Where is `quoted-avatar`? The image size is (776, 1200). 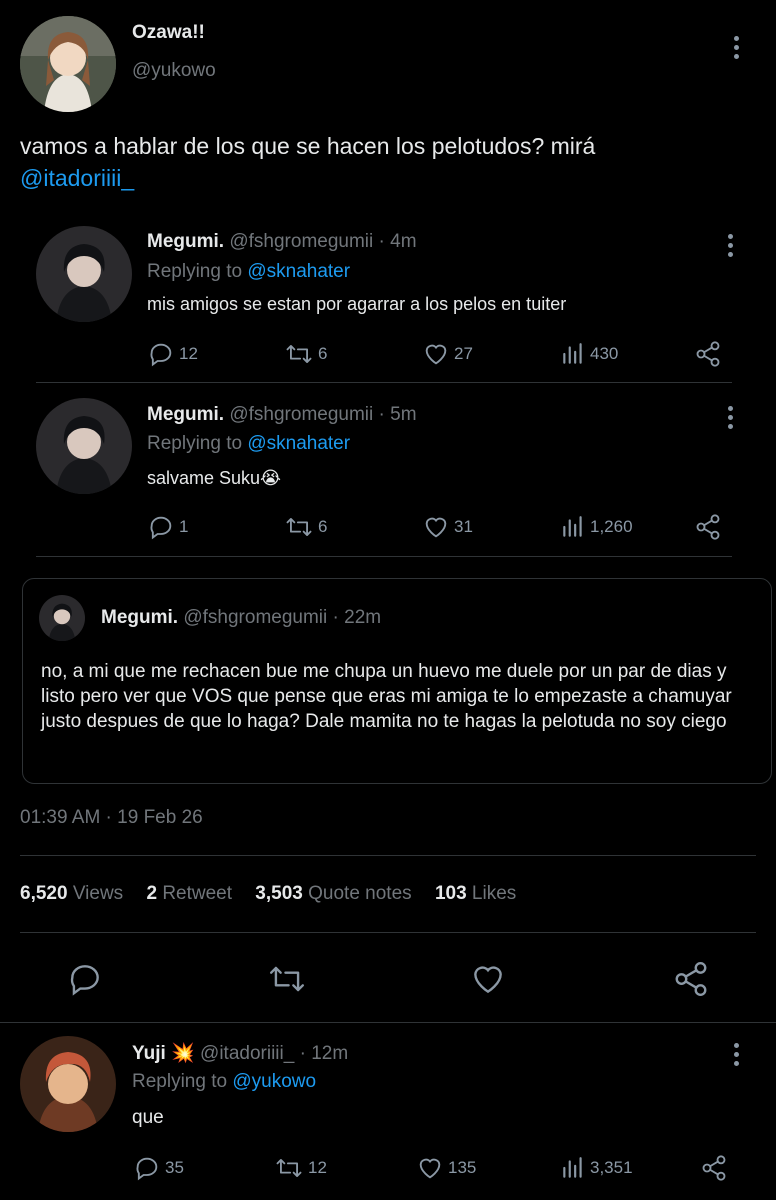 quoted-avatar is located at coordinates (62, 618).